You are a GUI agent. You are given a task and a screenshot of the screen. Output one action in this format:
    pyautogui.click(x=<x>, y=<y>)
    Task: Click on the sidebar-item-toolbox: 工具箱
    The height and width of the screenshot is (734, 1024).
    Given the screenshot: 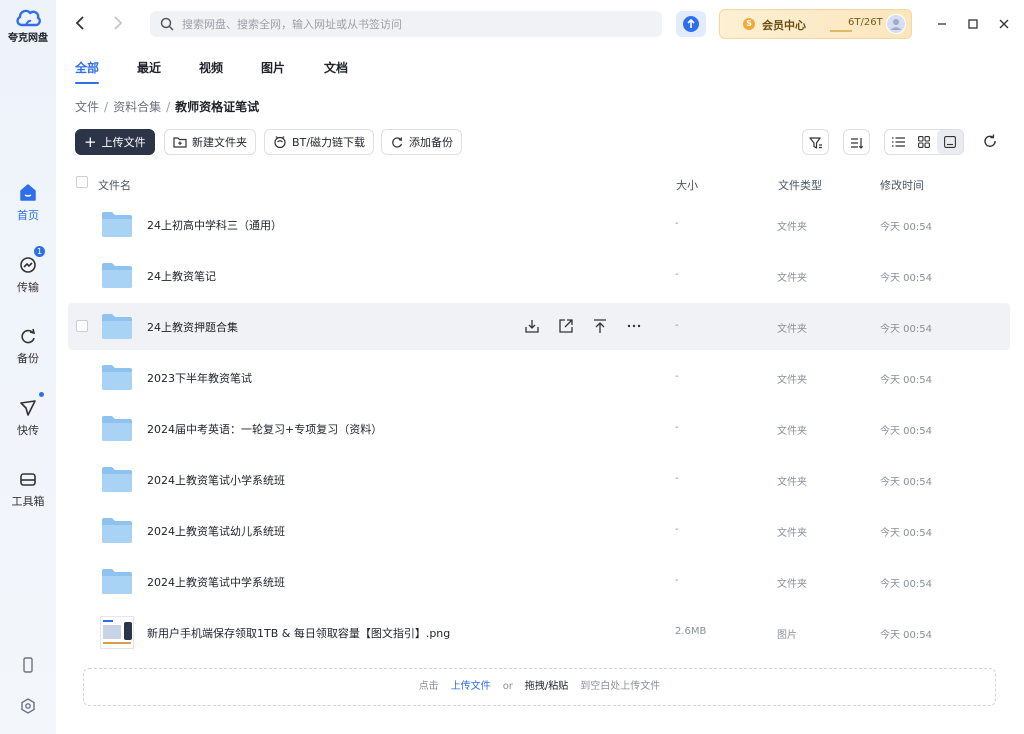 What is the action you would take?
    pyautogui.click(x=28, y=488)
    